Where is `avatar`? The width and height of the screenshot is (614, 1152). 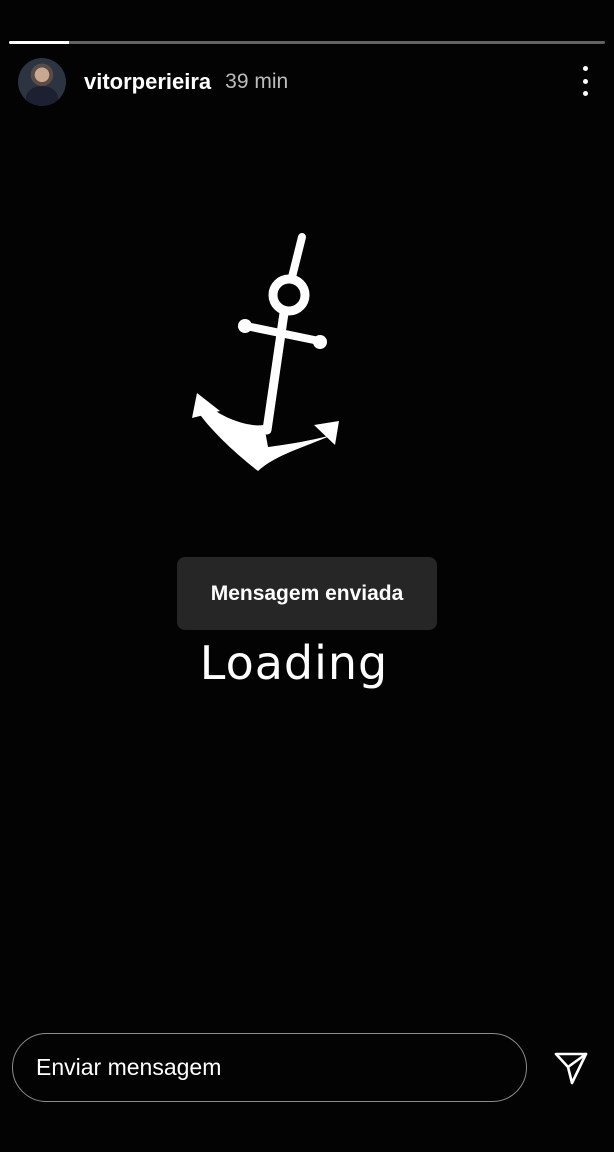 avatar is located at coordinates (42, 82).